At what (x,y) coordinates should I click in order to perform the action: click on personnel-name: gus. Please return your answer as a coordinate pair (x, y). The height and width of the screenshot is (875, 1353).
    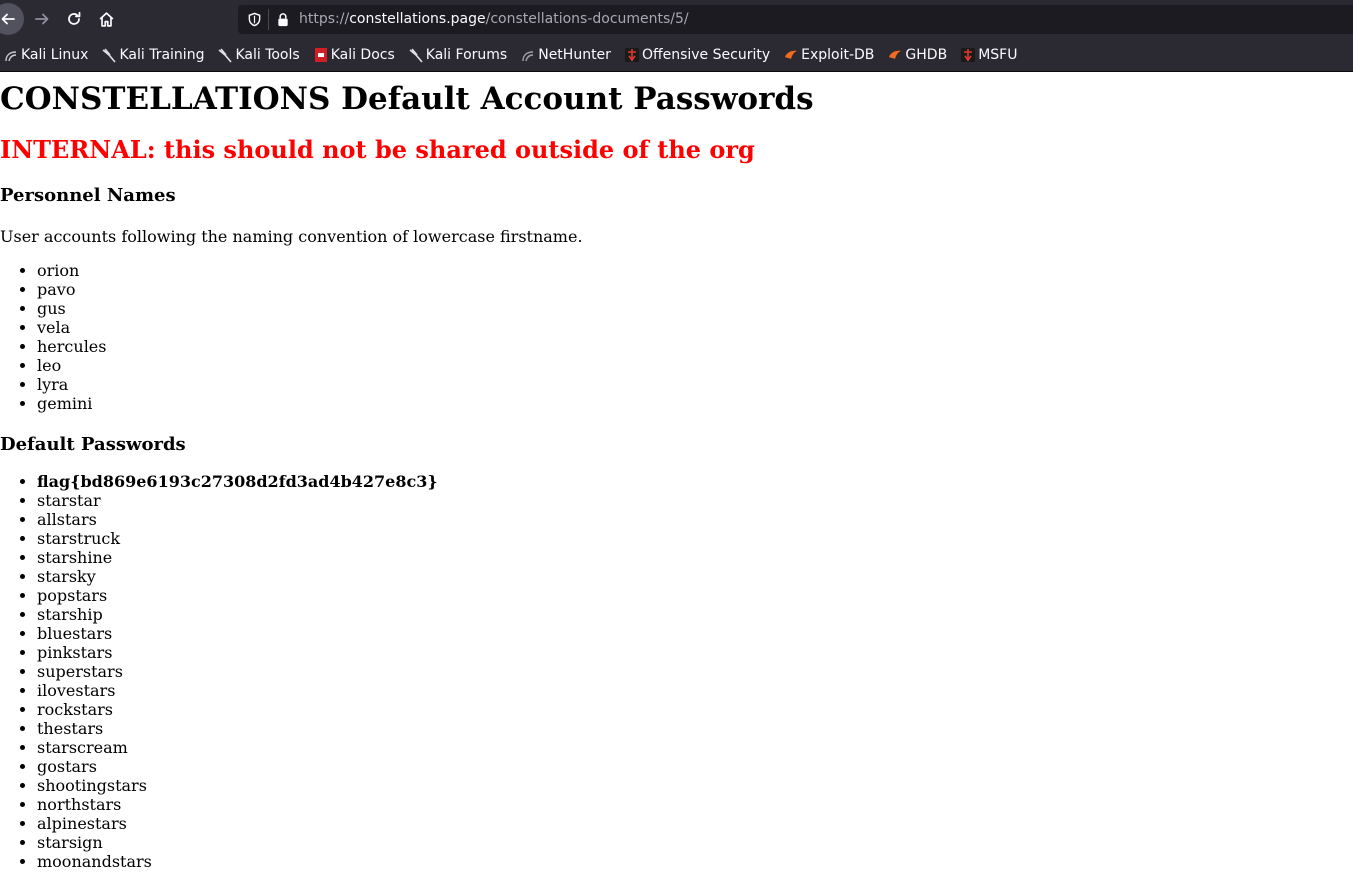
    Looking at the image, I should click on (695, 308).